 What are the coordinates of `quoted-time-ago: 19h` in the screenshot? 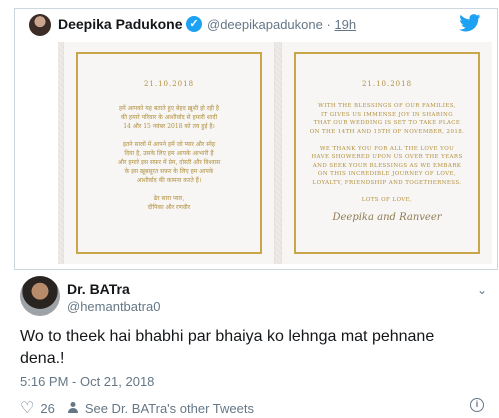 It's located at (345, 24).